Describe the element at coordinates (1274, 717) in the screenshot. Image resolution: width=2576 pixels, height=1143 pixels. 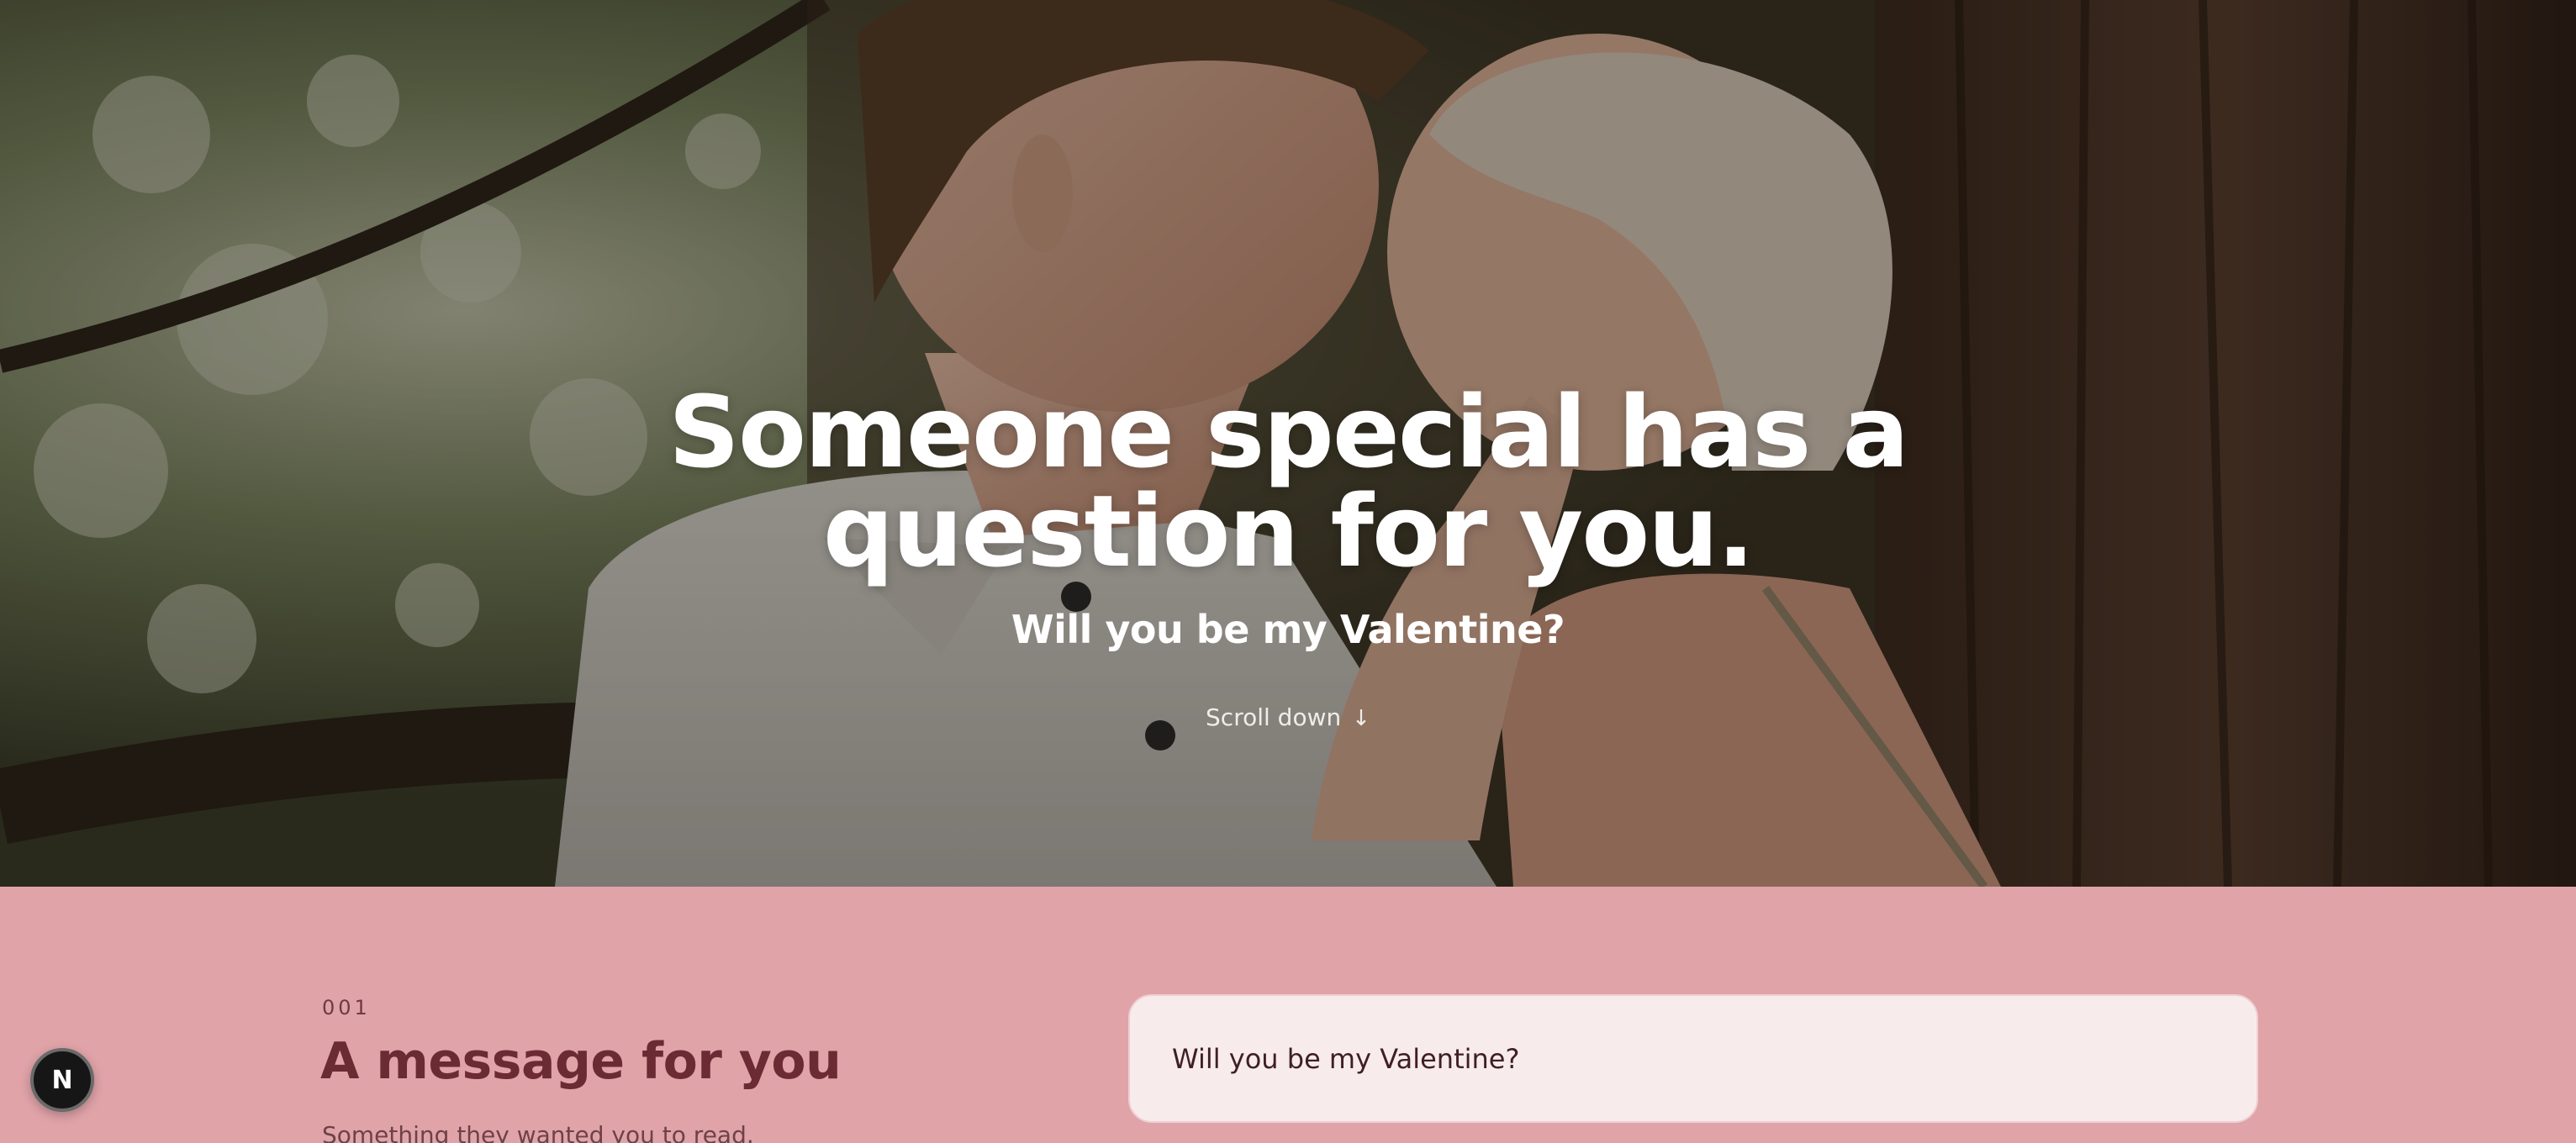
I see `scroll-down-label: Scroll down` at that location.